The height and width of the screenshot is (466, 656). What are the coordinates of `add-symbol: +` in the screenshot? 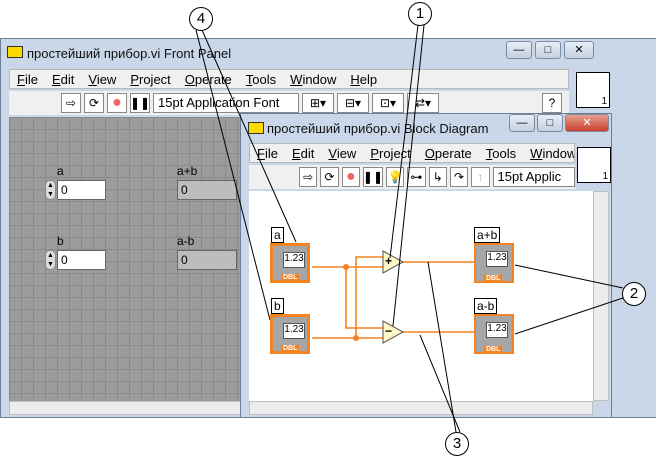 It's located at (389, 261).